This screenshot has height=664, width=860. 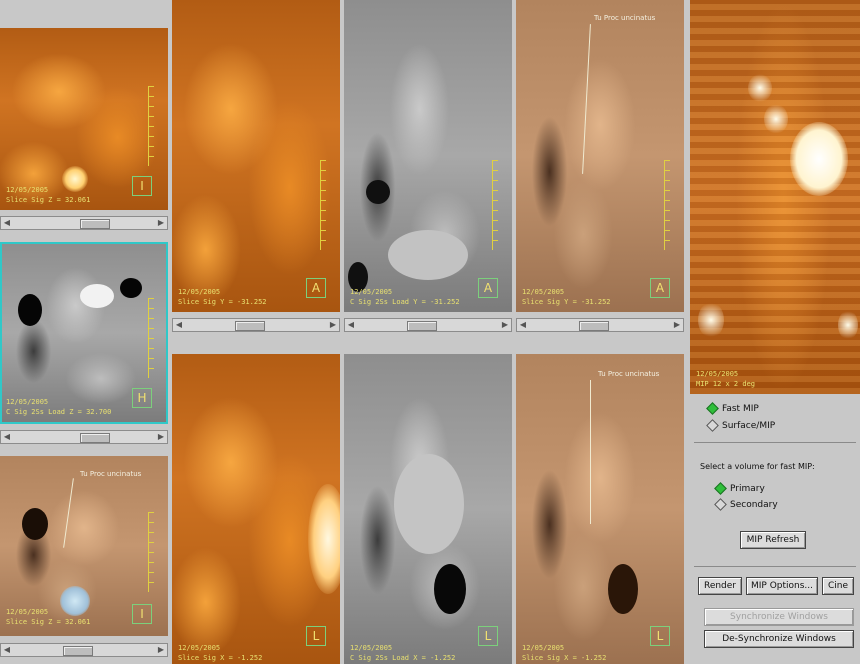 What do you see at coordinates (720, 586) in the screenshot?
I see `render-button: Render` at bounding box center [720, 586].